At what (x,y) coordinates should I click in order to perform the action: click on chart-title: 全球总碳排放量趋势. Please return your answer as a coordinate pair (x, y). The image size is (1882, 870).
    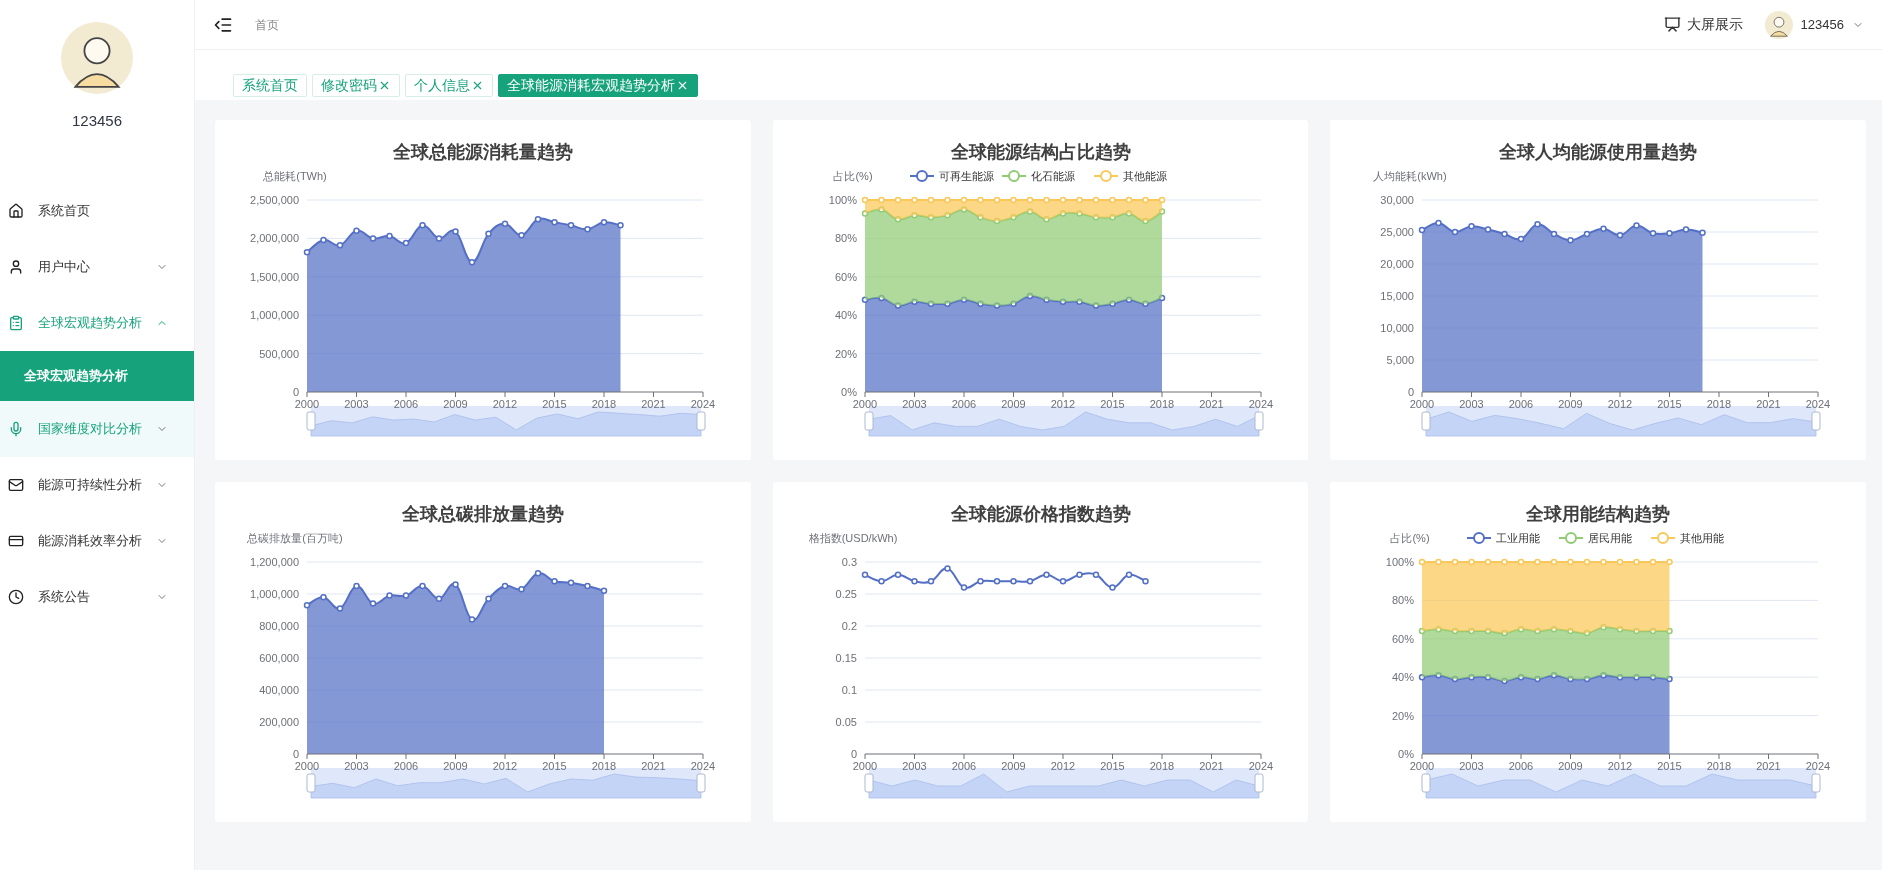
    Looking at the image, I should click on (482, 514).